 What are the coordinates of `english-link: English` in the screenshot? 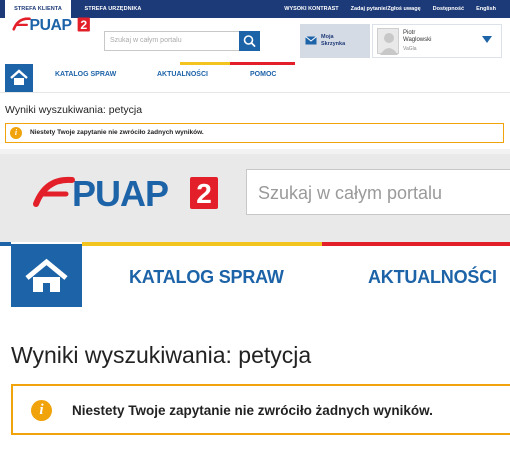 It's located at (486, 9).